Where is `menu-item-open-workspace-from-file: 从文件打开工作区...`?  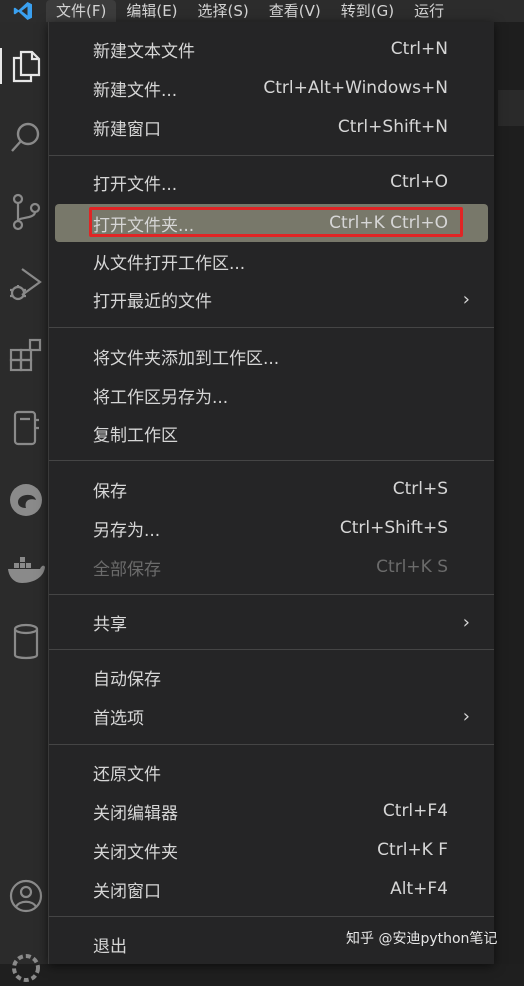
menu-item-open-workspace-from-file: 从文件打开工作区... is located at coordinates (271, 261).